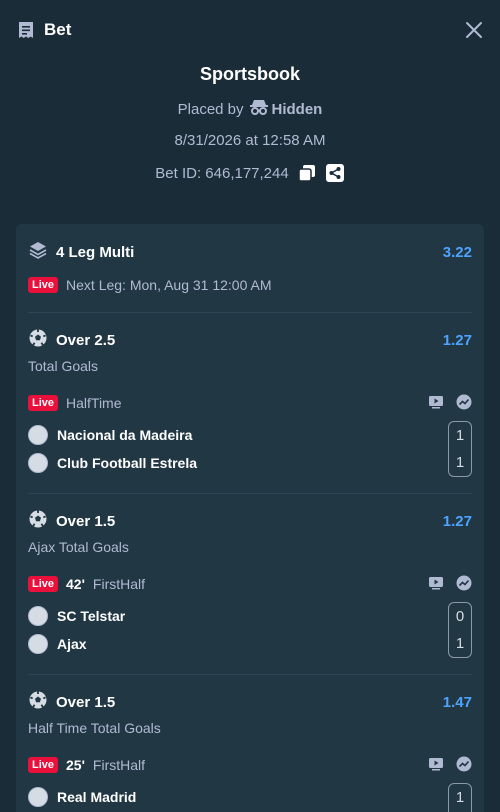 The image size is (500, 812). What do you see at coordinates (94, 403) in the screenshot?
I see `leg-period: HalfTime` at bounding box center [94, 403].